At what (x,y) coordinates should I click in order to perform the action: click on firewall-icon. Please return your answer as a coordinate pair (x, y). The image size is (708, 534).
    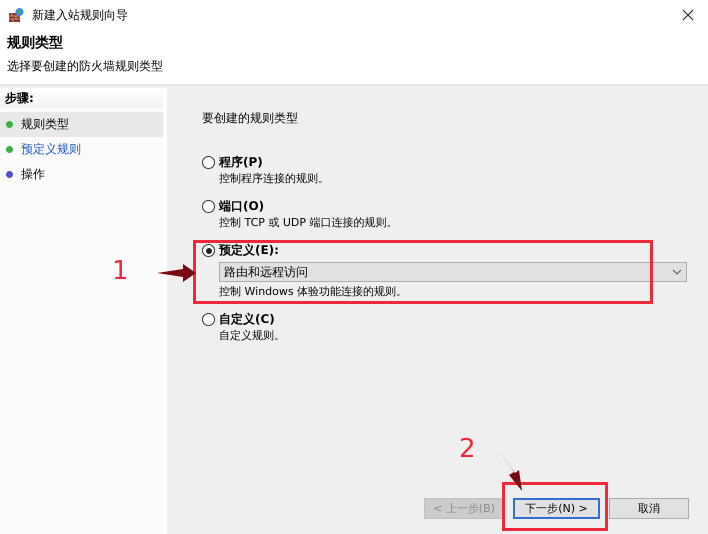
    Looking at the image, I should click on (16, 15).